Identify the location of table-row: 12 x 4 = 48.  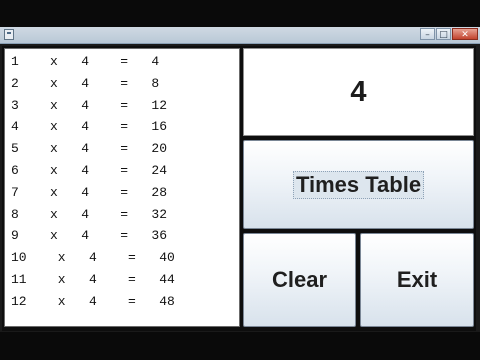
(93, 301).